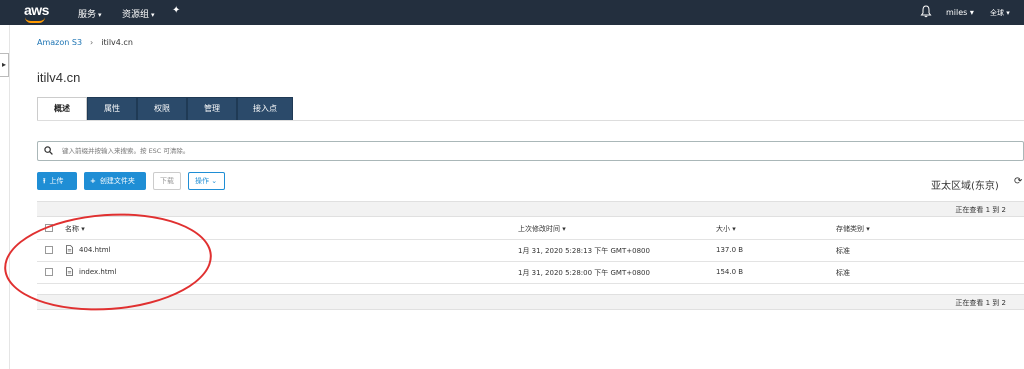 This screenshot has width=1024, height=369. What do you see at coordinates (62, 109) in the screenshot?
I see `tab-overview: 概述` at bounding box center [62, 109].